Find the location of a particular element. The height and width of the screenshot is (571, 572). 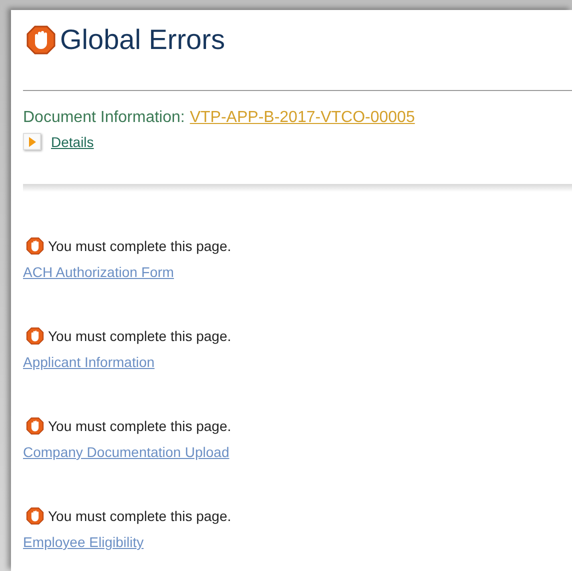

caret-icon is located at coordinates (32, 141).